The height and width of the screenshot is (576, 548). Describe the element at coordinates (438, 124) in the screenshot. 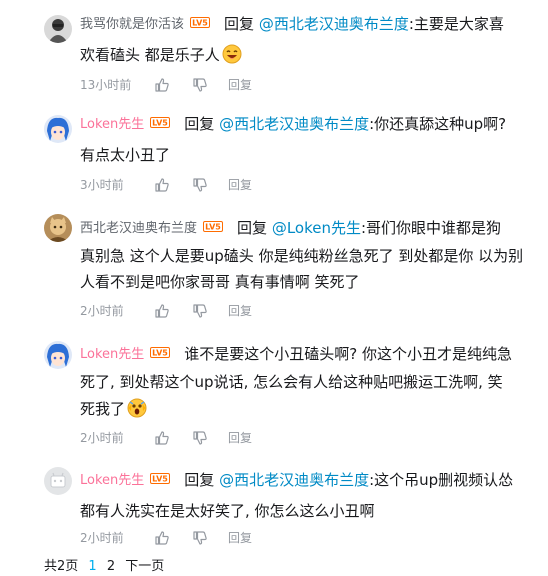

I see `reply-text: :你还真舔这种up啊?` at that location.